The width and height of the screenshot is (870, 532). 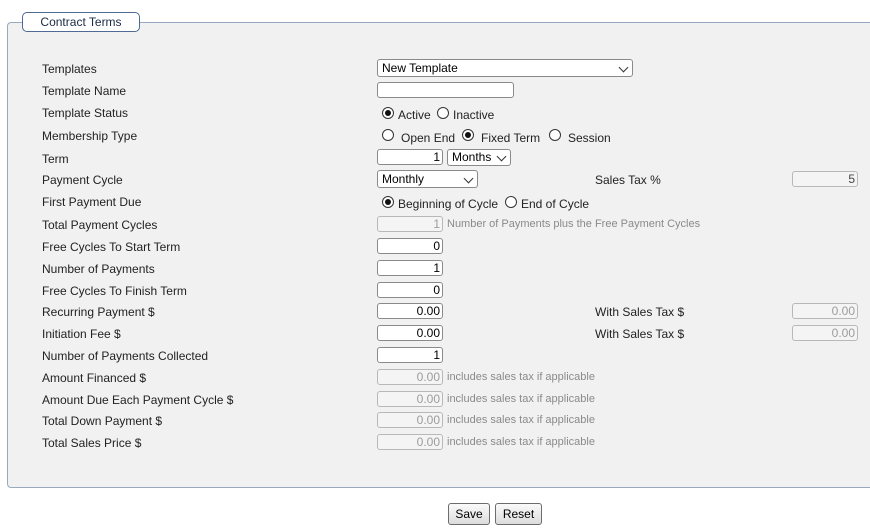 I want to click on sales-price-note: includes sales tax if applicable, so click(x=521, y=442).